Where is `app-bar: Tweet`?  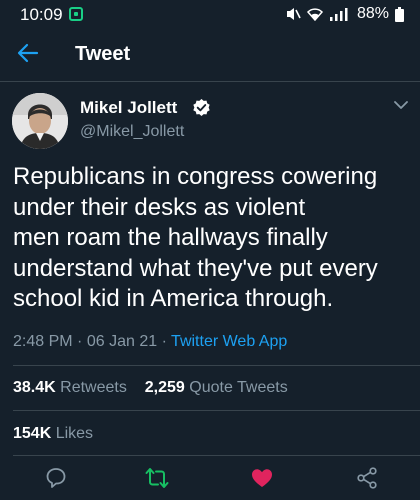 app-bar: Tweet is located at coordinates (210, 55).